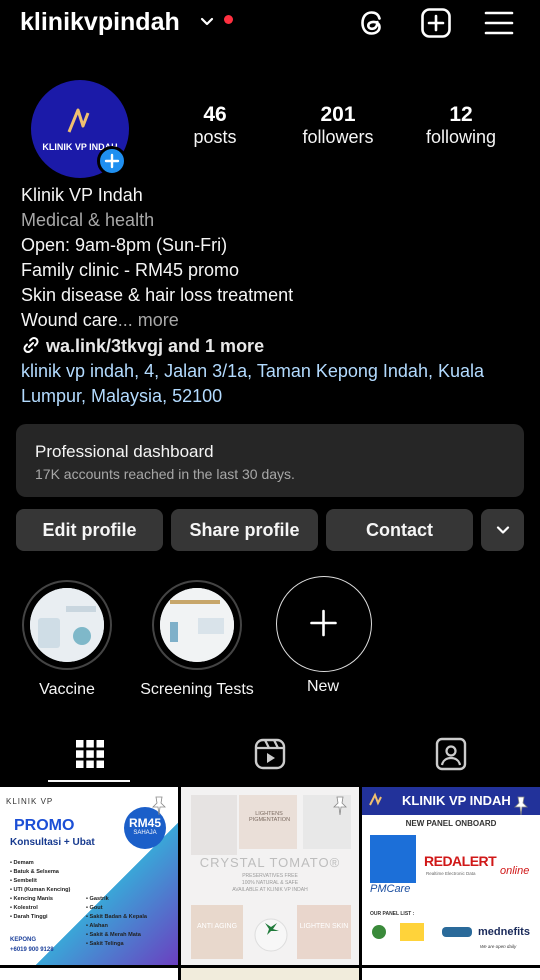 The height and width of the screenshot is (980, 540). What do you see at coordinates (24, 908) in the screenshot?
I see `list-item: • Kolestrol` at bounding box center [24, 908].